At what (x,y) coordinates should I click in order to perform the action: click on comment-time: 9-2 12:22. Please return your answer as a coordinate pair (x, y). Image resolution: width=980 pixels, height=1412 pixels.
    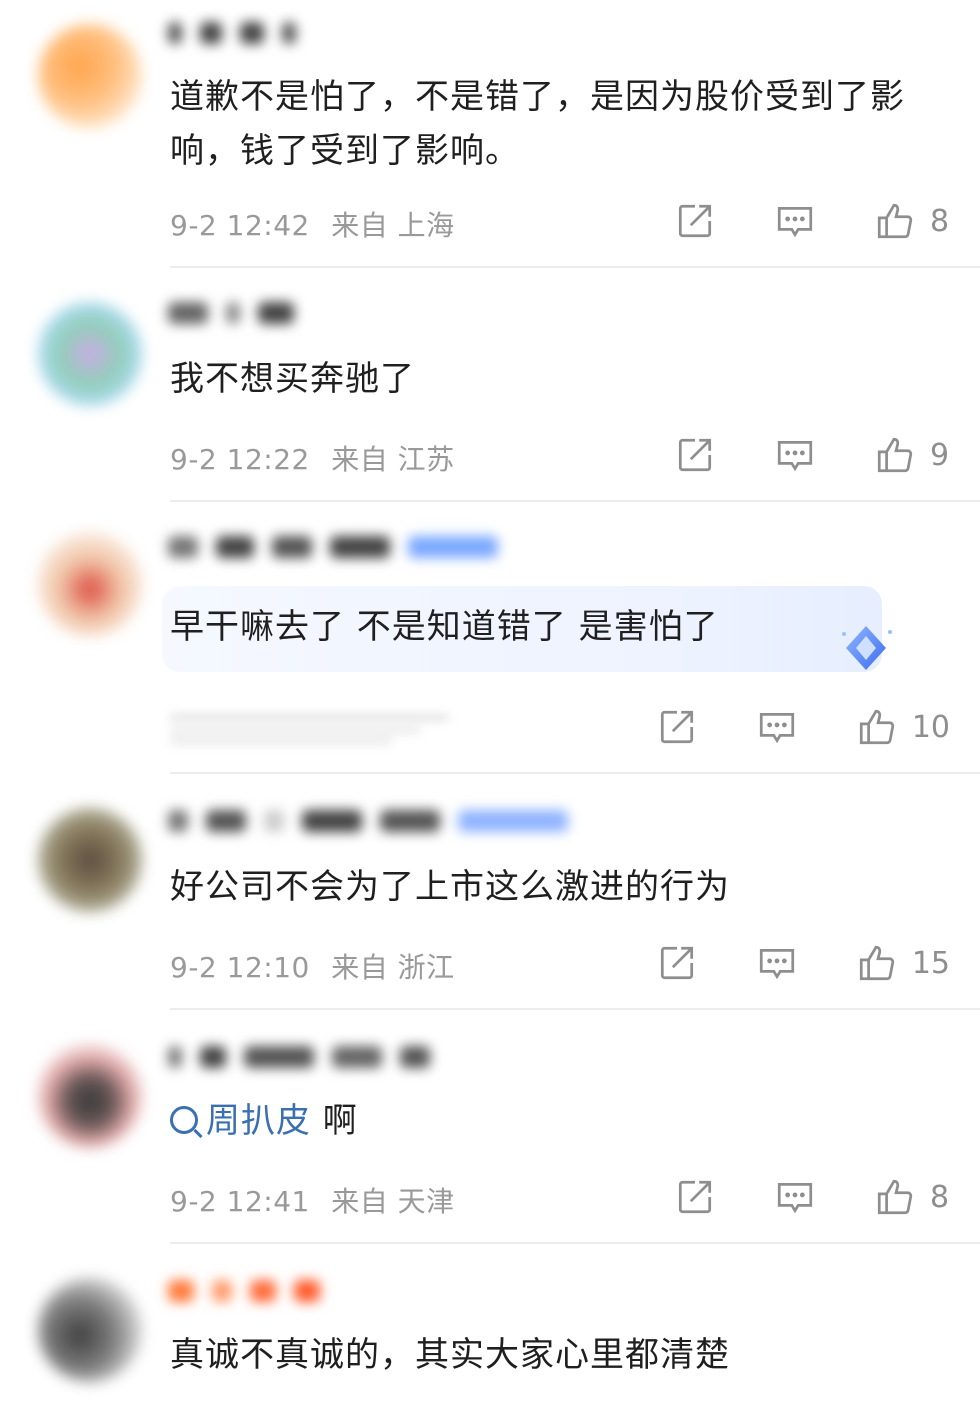
    Looking at the image, I should click on (240, 459).